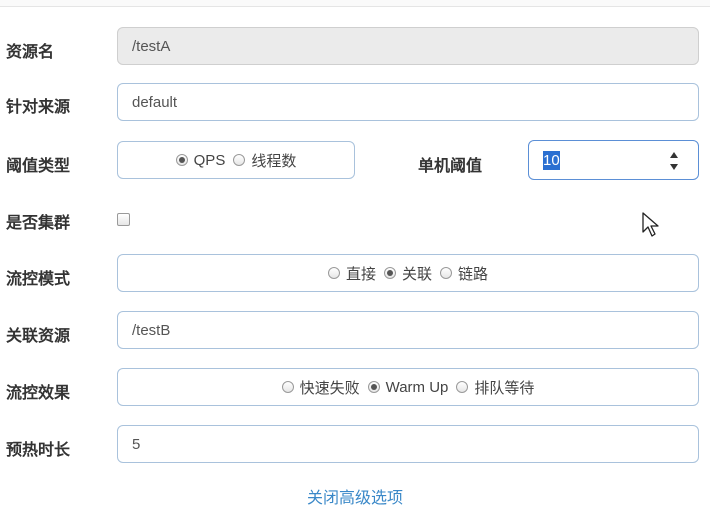 The width and height of the screenshot is (710, 519). Describe the element at coordinates (38, 336) in the screenshot. I see `ref-resource-label: 关联资源` at that location.